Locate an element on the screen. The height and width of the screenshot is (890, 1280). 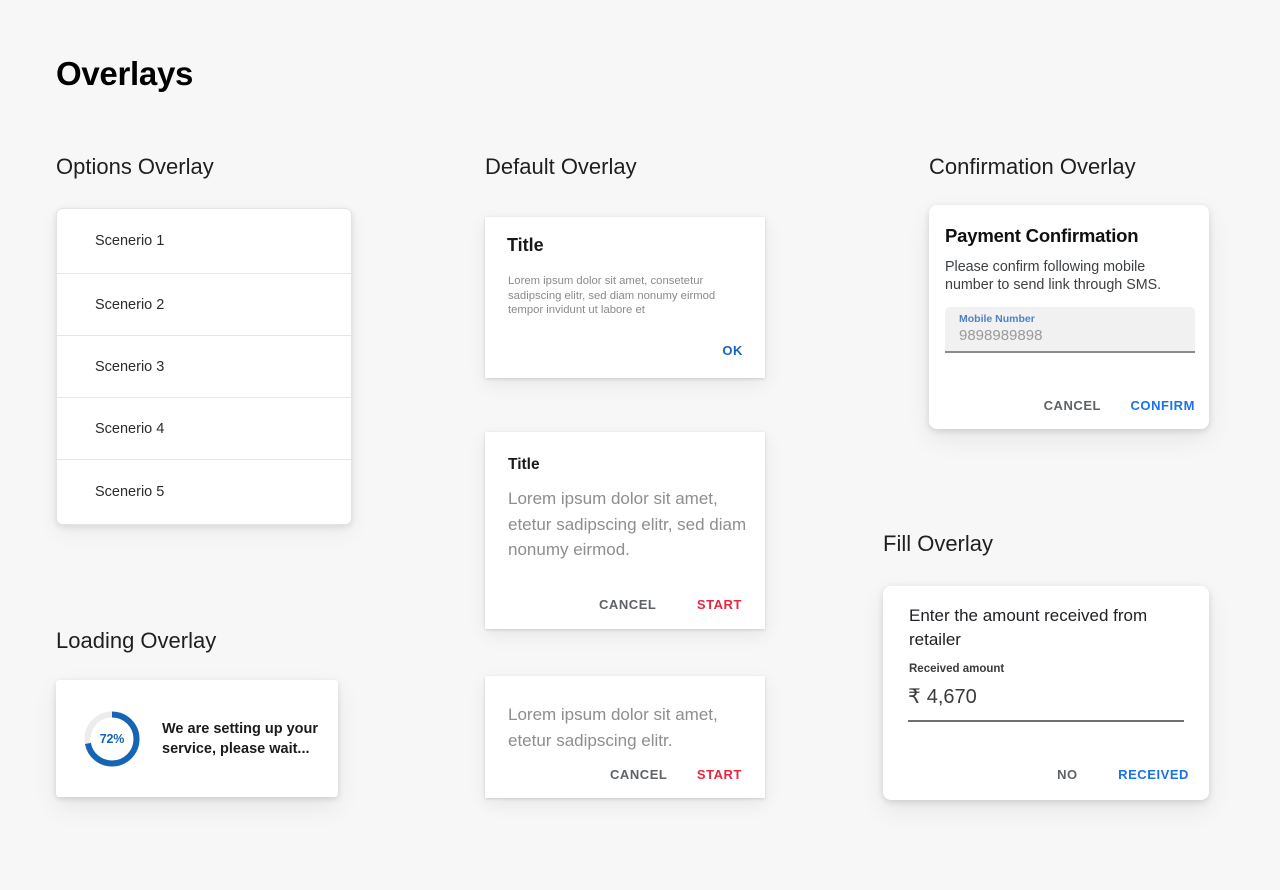
dialog-actions: OK is located at coordinates (732, 351).